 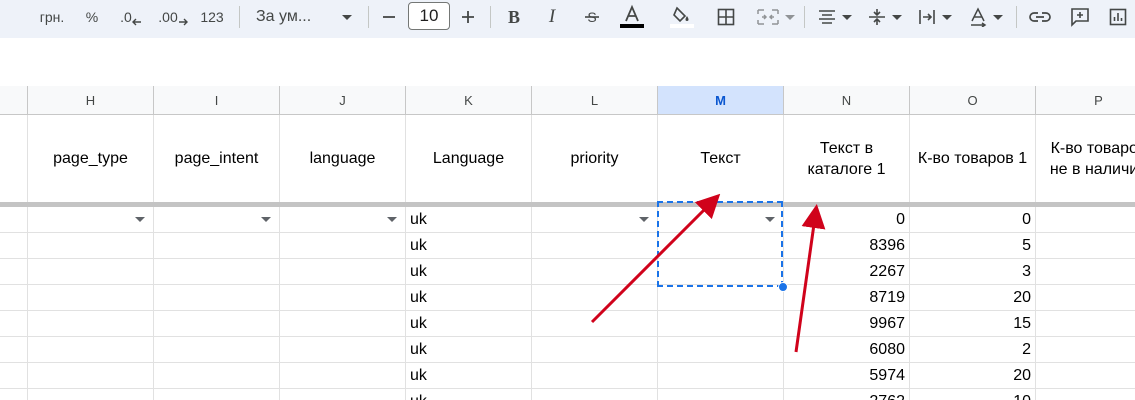 I want to click on text-wrap-button, so click(x=935, y=17).